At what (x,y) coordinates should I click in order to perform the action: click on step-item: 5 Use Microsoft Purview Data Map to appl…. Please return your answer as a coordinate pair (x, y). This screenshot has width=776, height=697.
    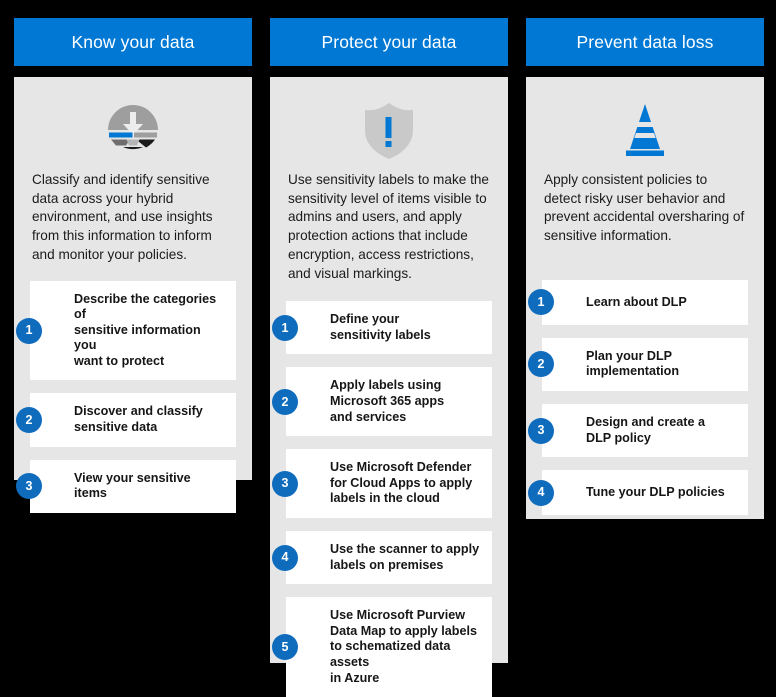
    Looking at the image, I should click on (382, 647).